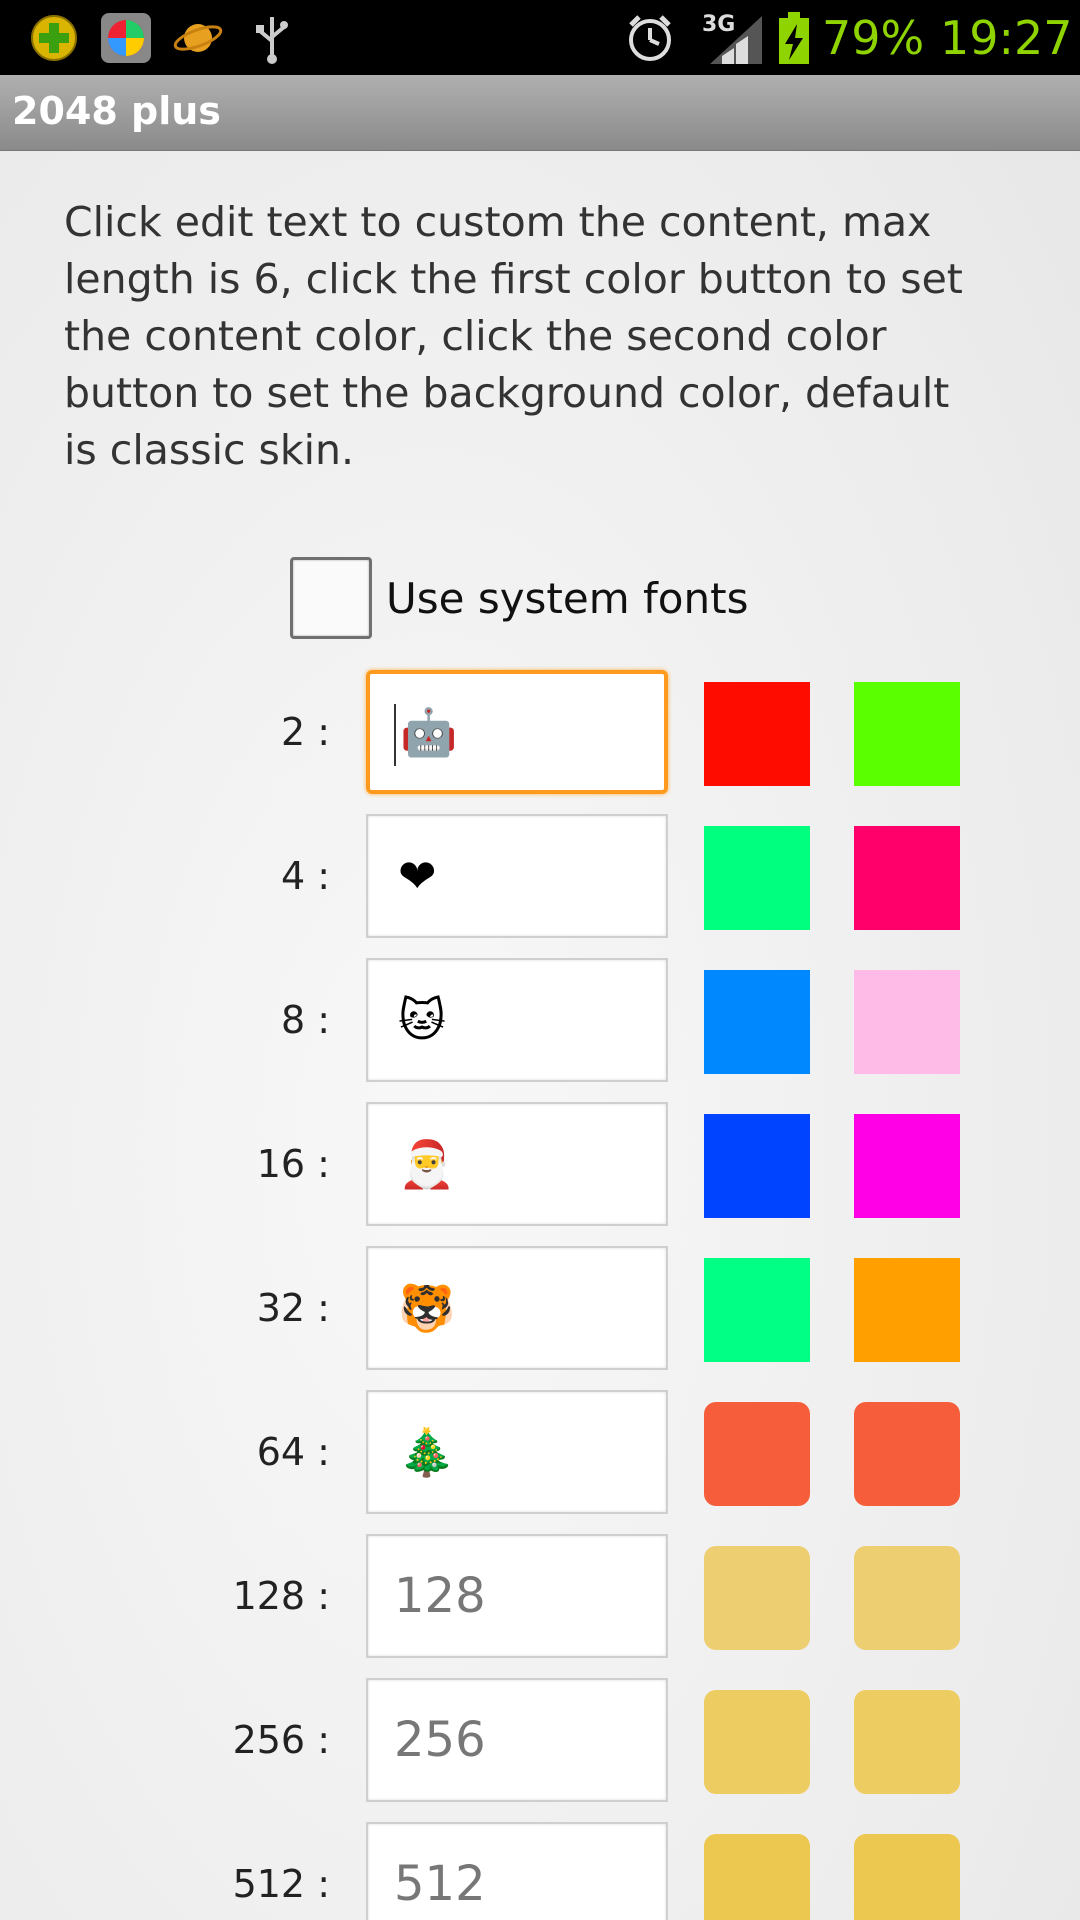  I want to click on app-title: 2048 plus, so click(116, 111).